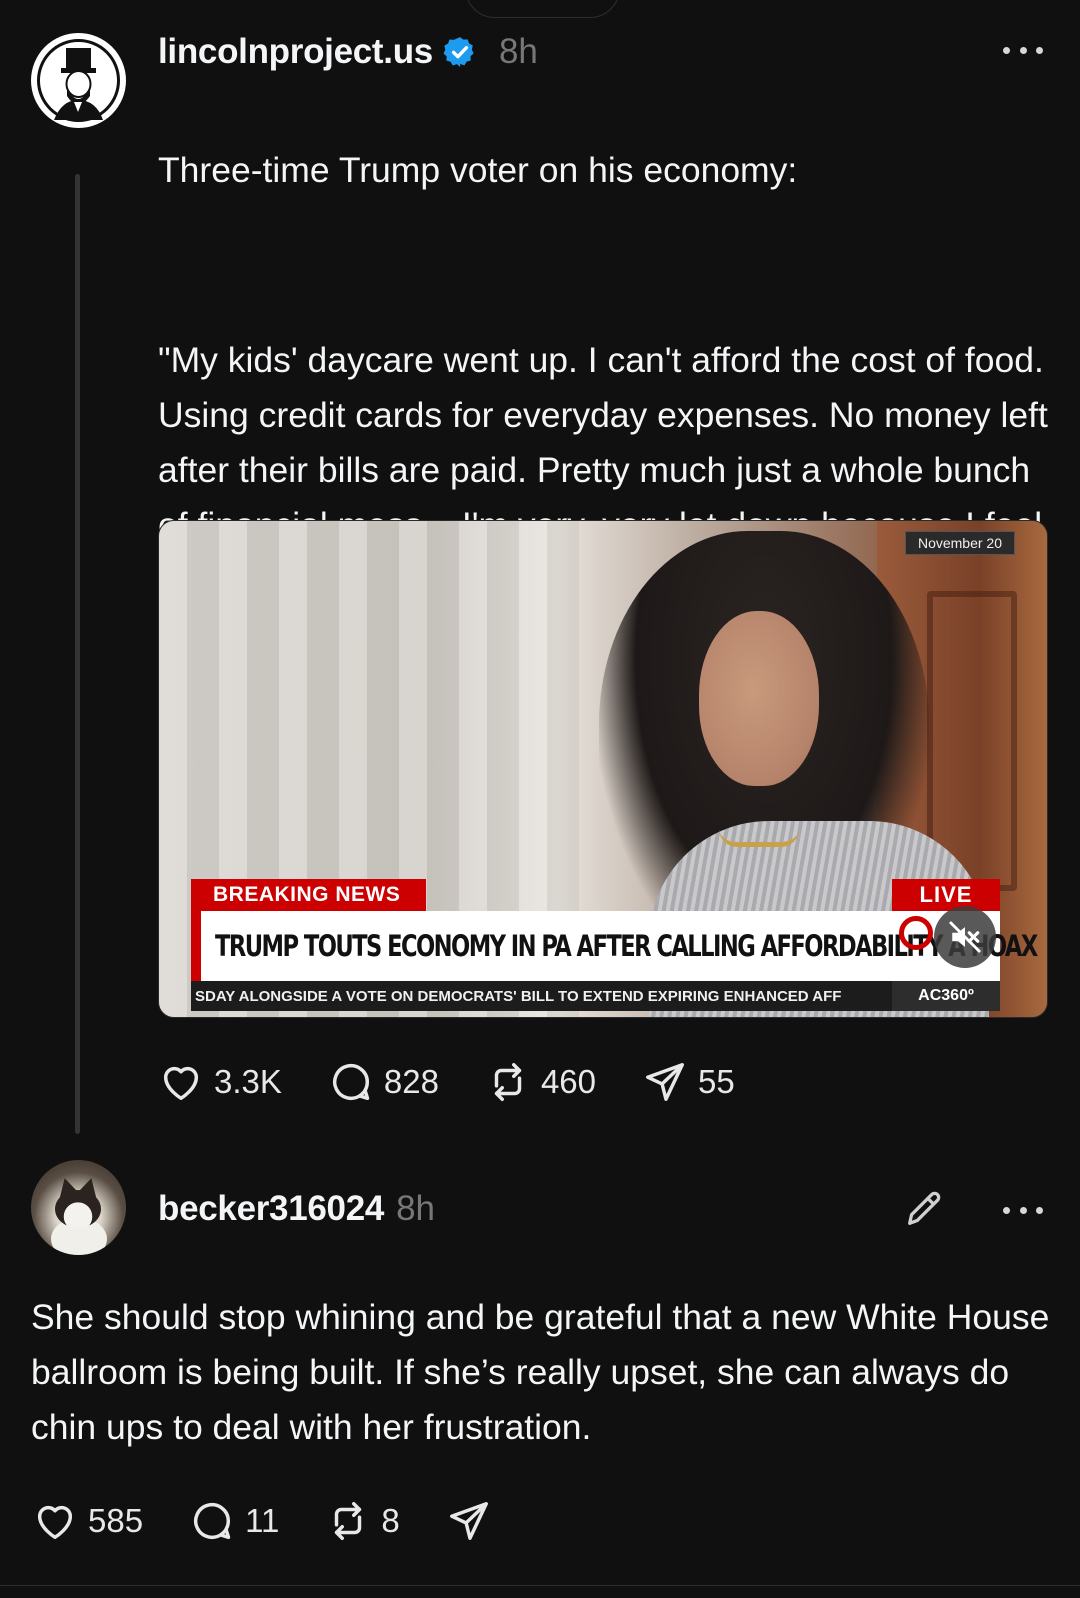 Image resolution: width=1080 pixels, height=1598 pixels. What do you see at coordinates (716, 1081) in the screenshot?
I see `share-count: 55` at bounding box center [716, 1081].